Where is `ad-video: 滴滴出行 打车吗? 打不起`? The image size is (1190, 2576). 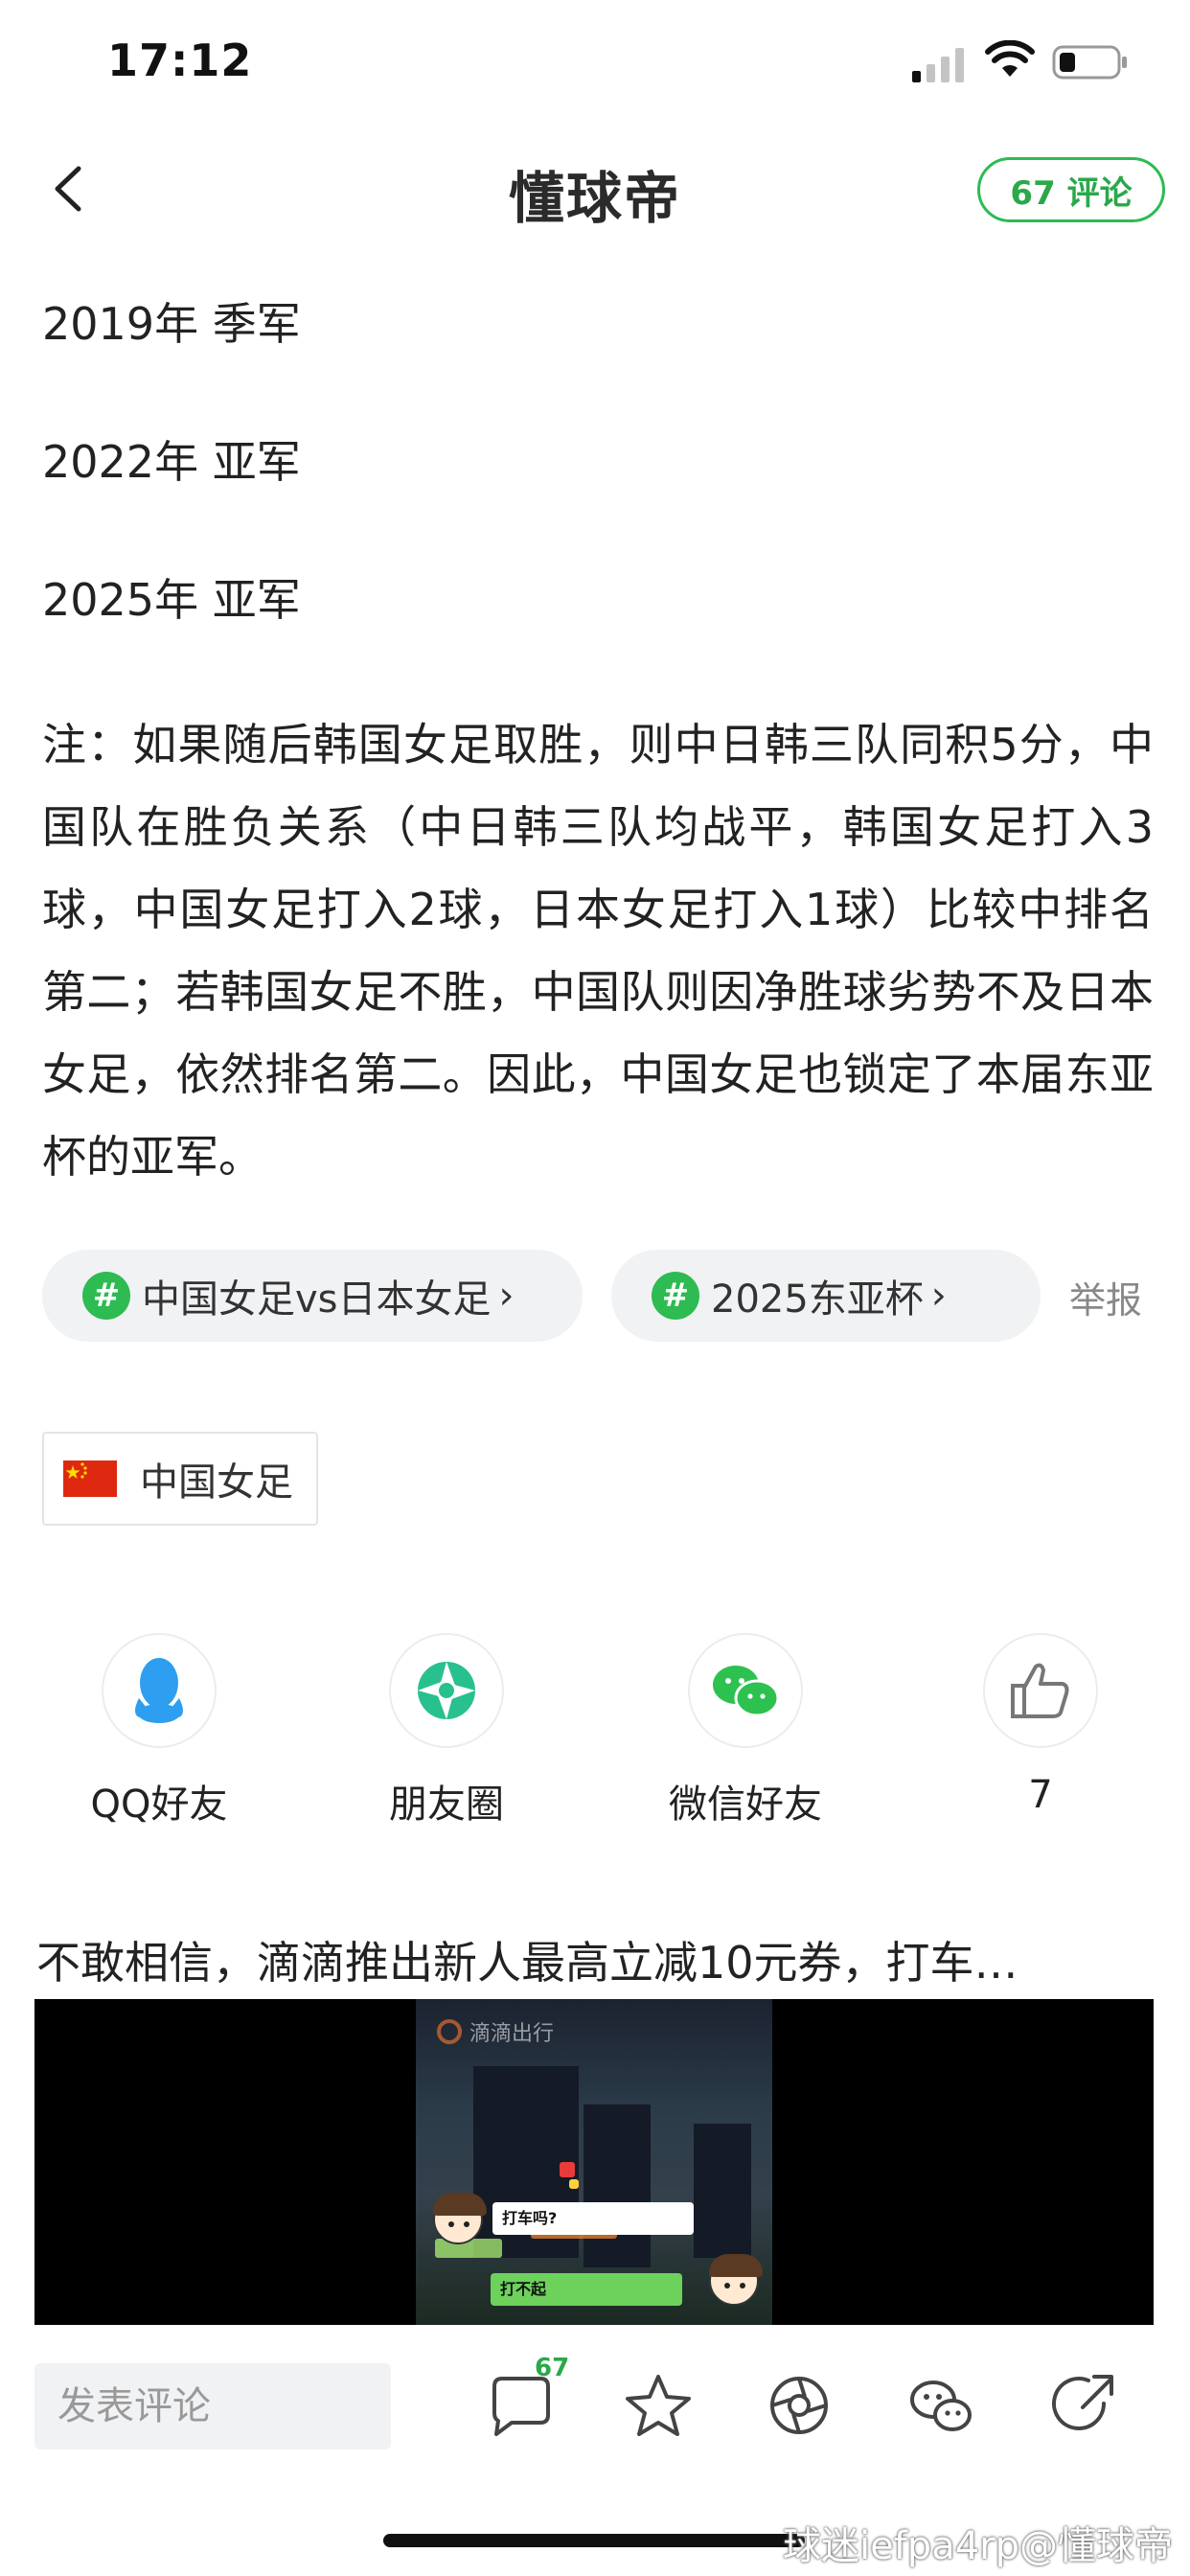 ad-video: 滴滴出行 打车吗? 打不起 is located at coordinates (594, 2162).